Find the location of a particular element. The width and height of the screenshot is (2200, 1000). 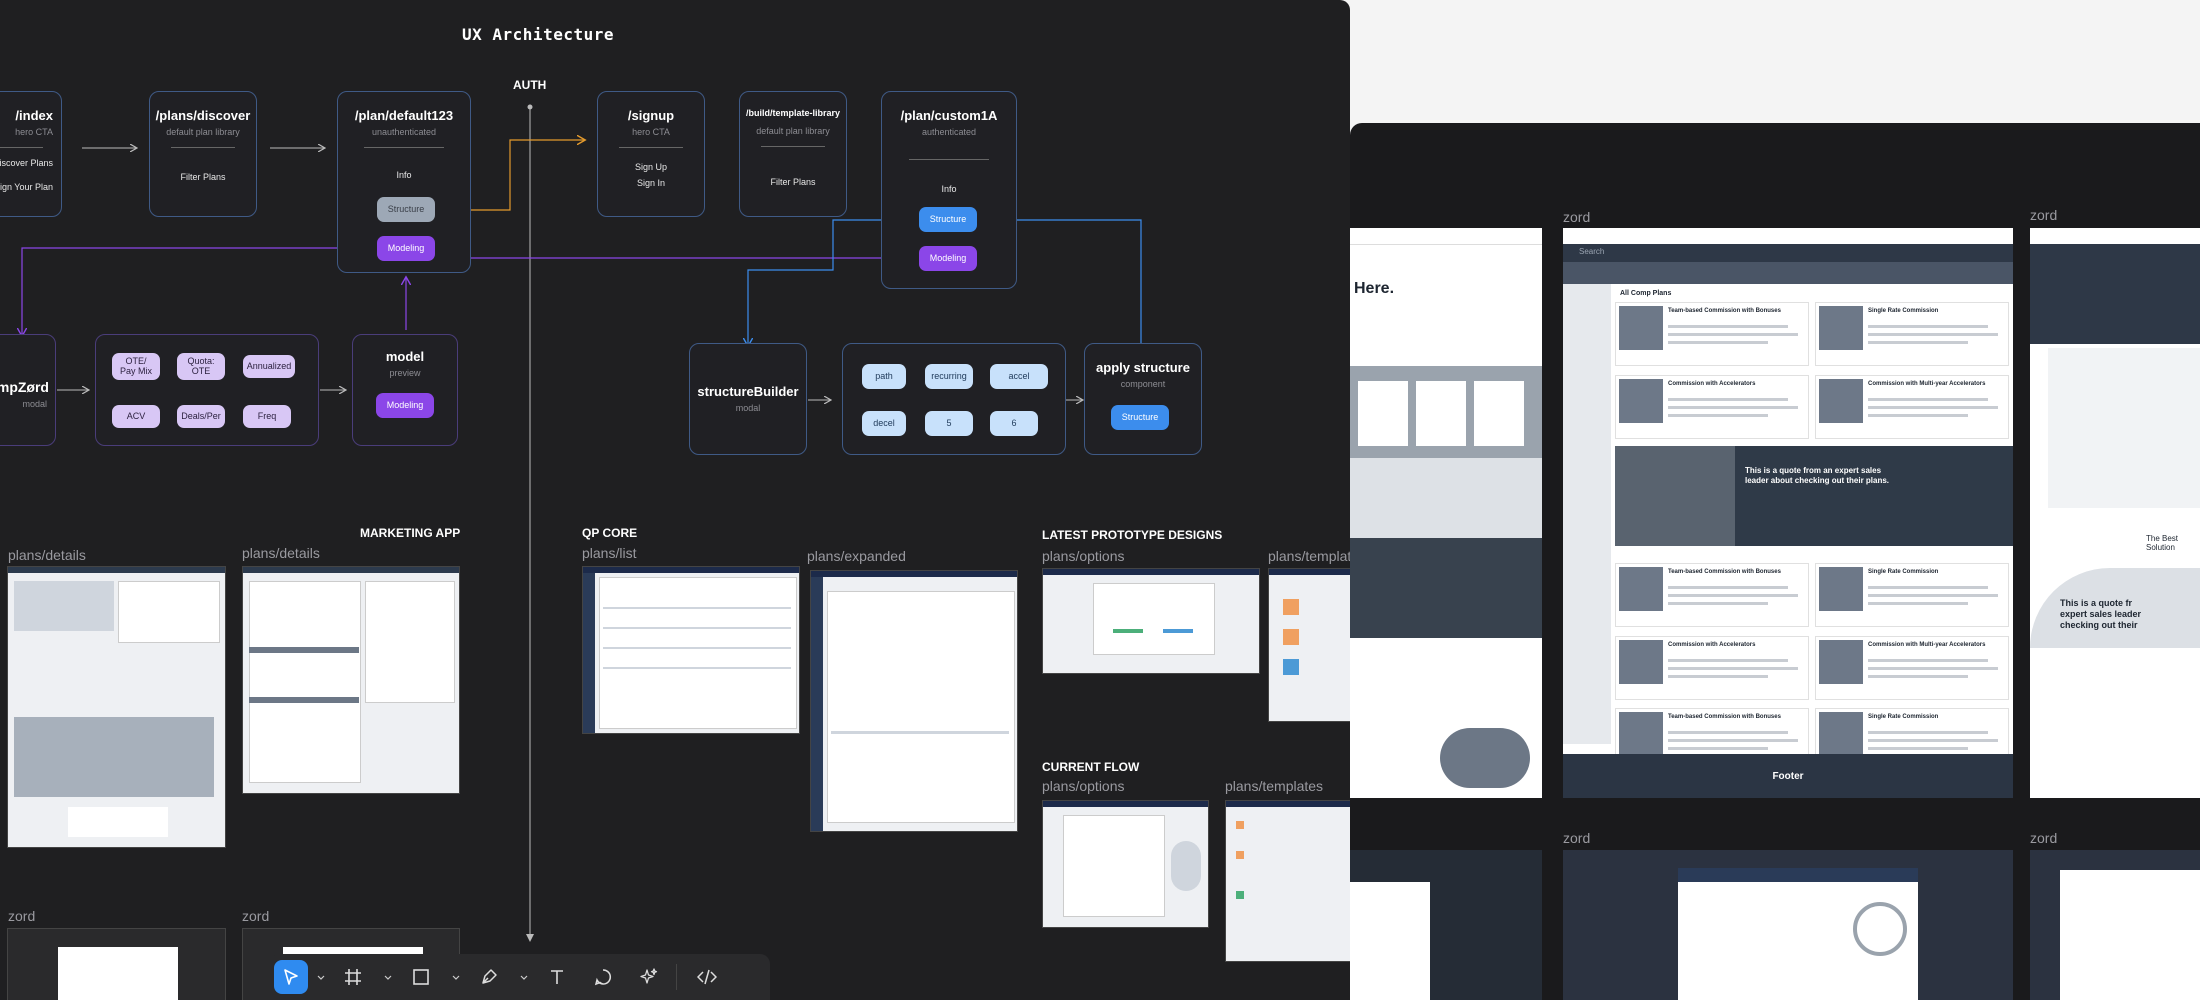

cursor-icon is located at coordinates (291, 977).